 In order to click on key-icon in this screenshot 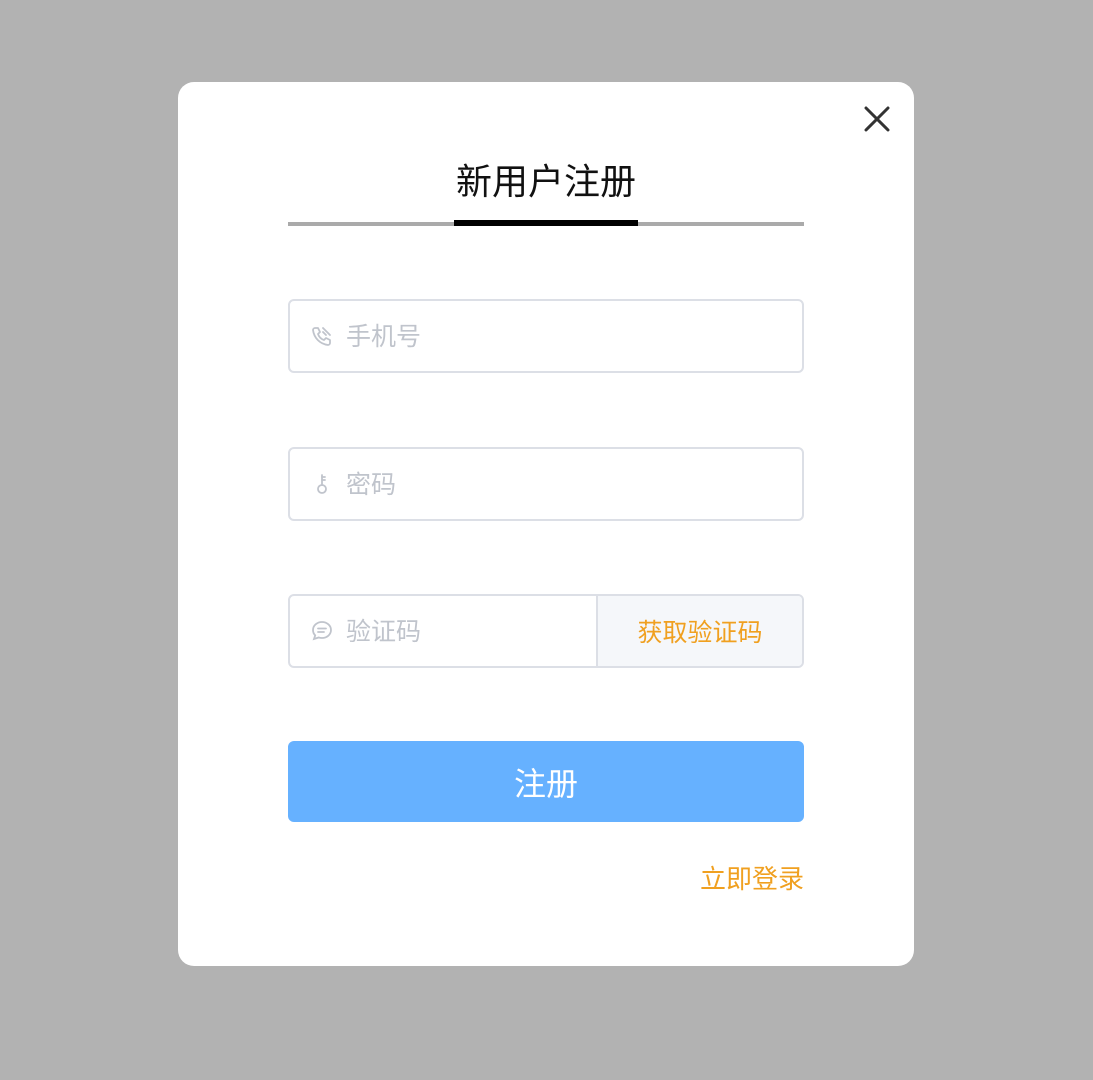, I will do `click(322, 484)`.